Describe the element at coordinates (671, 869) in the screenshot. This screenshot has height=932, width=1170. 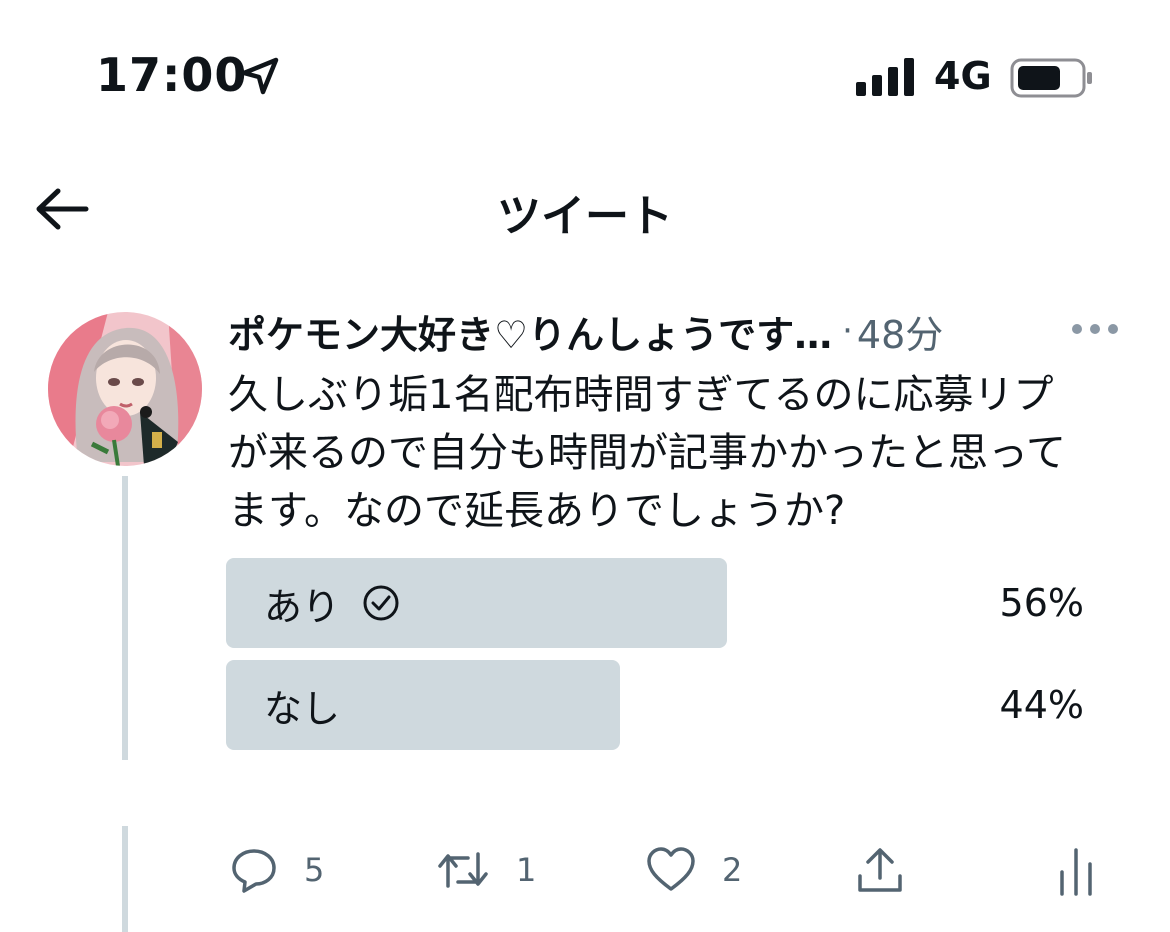
I see `like-icon` at that location.